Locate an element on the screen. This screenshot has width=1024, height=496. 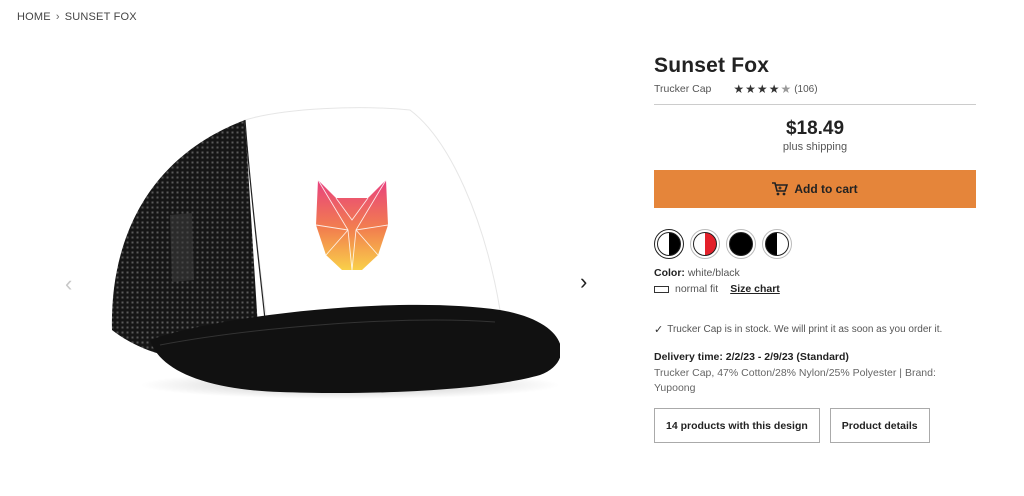
previous-image-arrow-icon: ‹ is located at coordinates (68, 284).